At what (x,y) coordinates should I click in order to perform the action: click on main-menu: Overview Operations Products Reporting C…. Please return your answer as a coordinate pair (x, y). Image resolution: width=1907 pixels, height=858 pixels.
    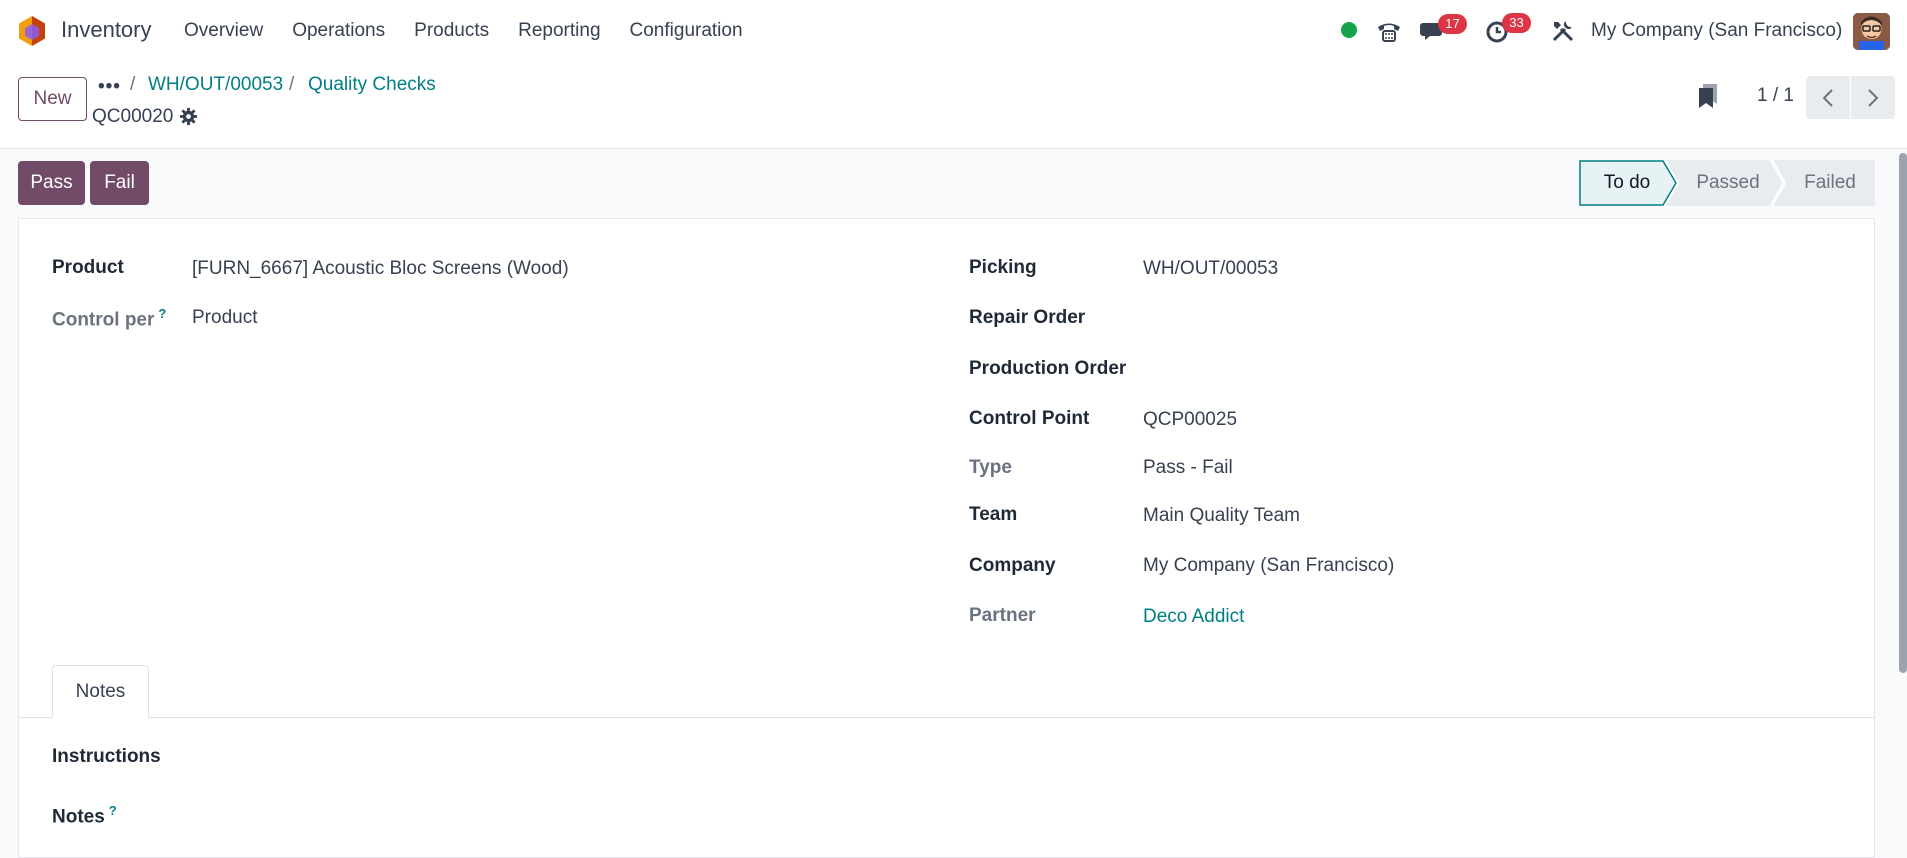
    Looking at the image, I should click on (478, 31).